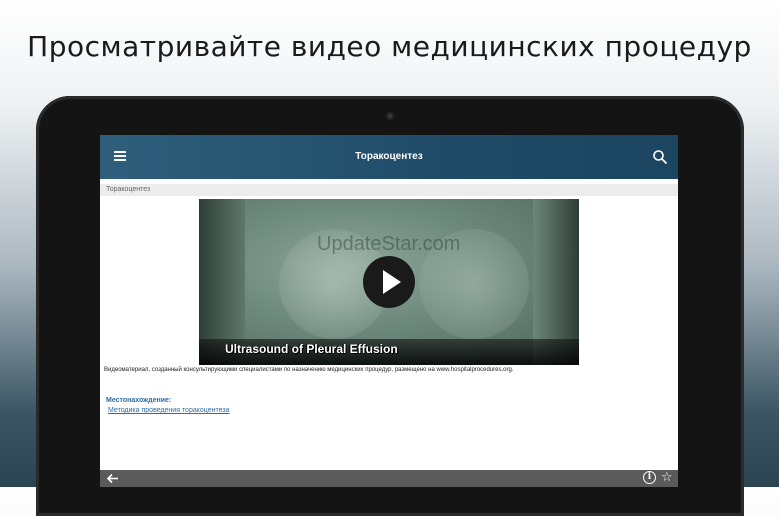 This screenshot has width=779, height=516. What do you see at coordinates (168, 410) in the screenshot?
I see `procedure-method-link: Методика проведения торакоцентеза` at bounding box center [168, 410].